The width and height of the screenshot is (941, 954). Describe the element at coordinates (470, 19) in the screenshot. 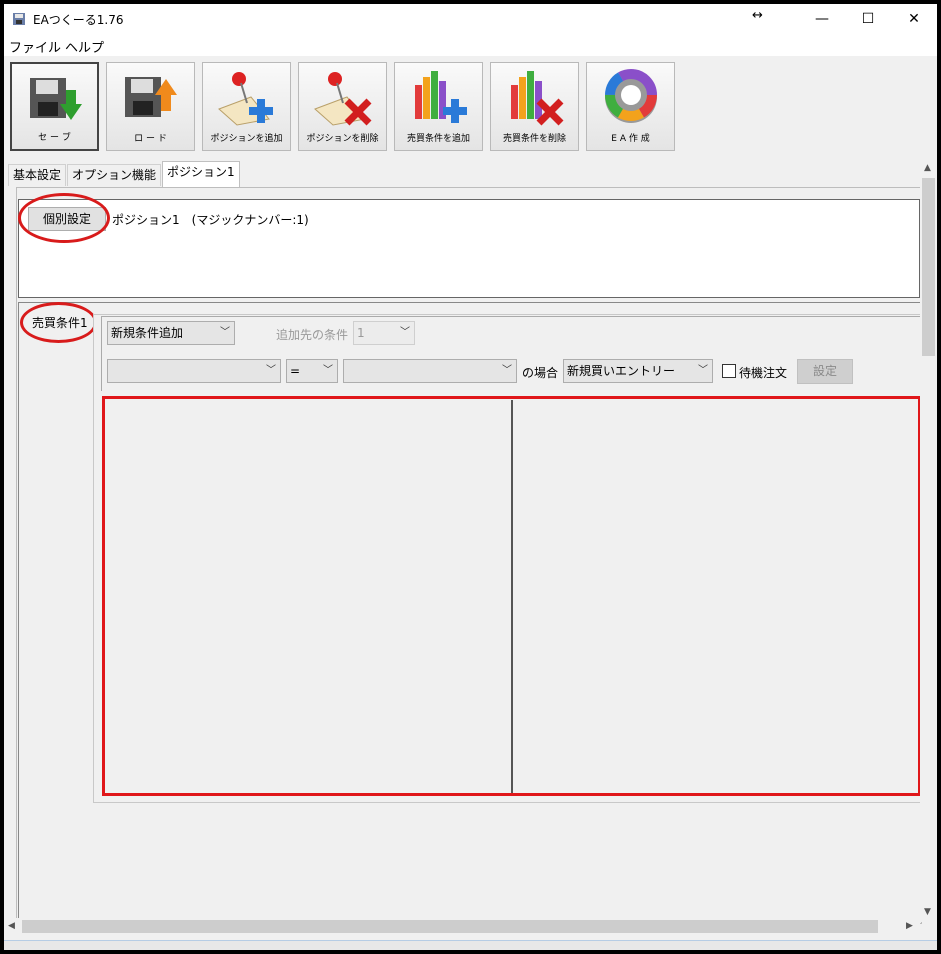

I see `title-bar: EAつくーる1.76 ↔ — ☐ ✕` at that location.